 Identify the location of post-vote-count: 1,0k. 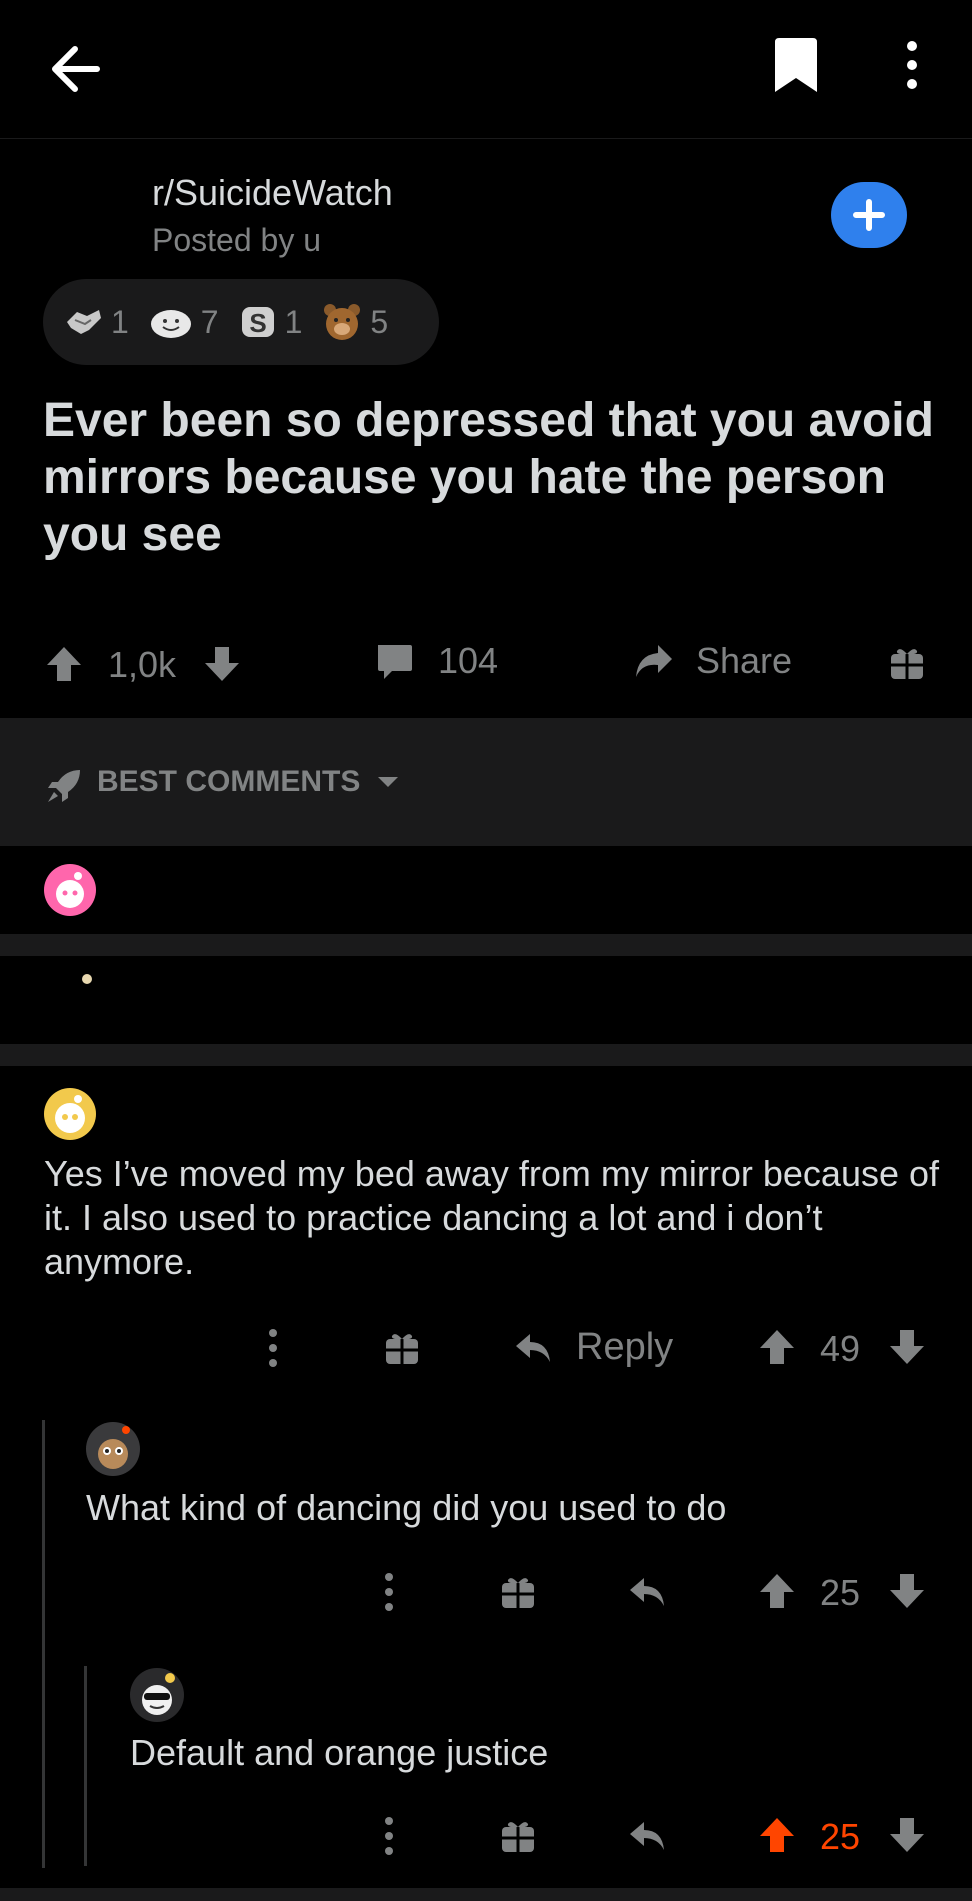
(142, 664).